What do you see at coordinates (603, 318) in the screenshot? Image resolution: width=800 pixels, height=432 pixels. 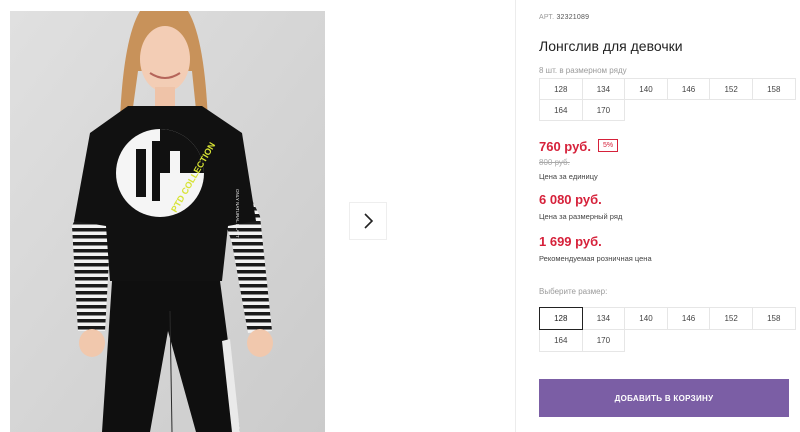 I see `size-option: 134` at bounding box center [603, 318].